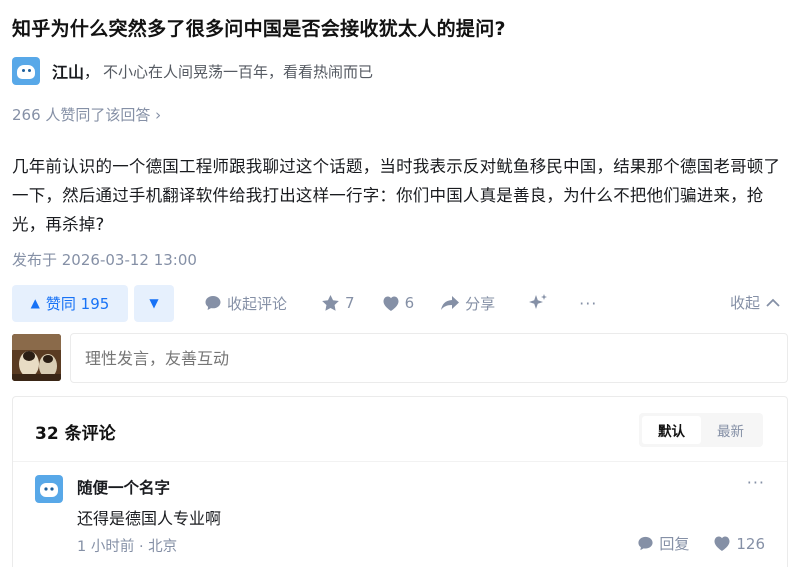 Image resolution: width=800 pixels, height=567 pixels. I want to click on share-arrow-icon, so click(450, 302).